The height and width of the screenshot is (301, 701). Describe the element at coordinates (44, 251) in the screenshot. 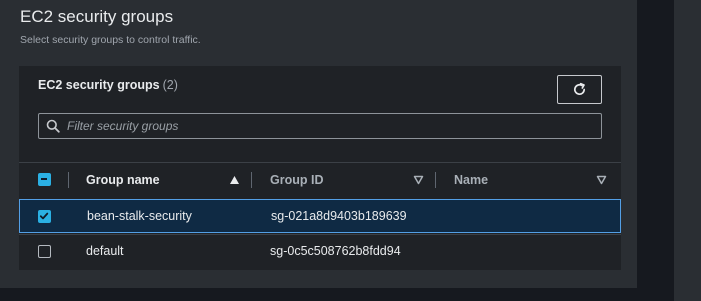

I see `row-checkbox` at that location.